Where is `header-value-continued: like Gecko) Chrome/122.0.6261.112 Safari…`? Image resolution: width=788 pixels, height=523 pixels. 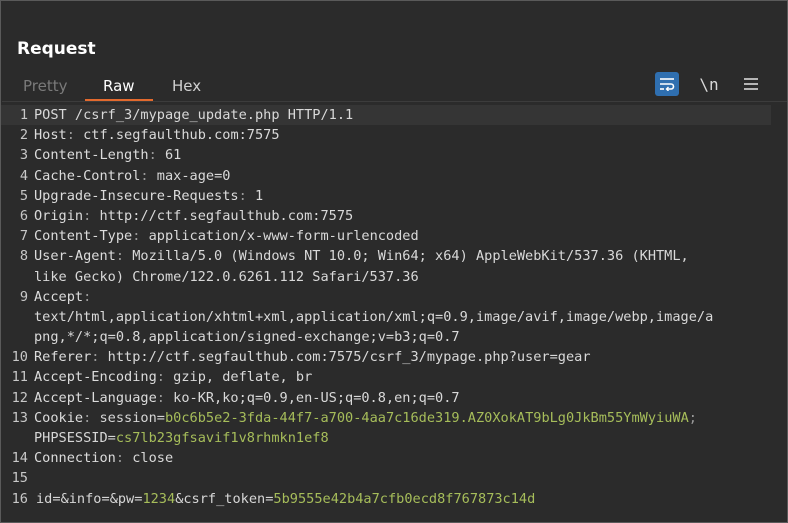
header-value-continued: like Gecko) Chrome/122.0.6261.112 Safari… is located at coordinates (226, 276).